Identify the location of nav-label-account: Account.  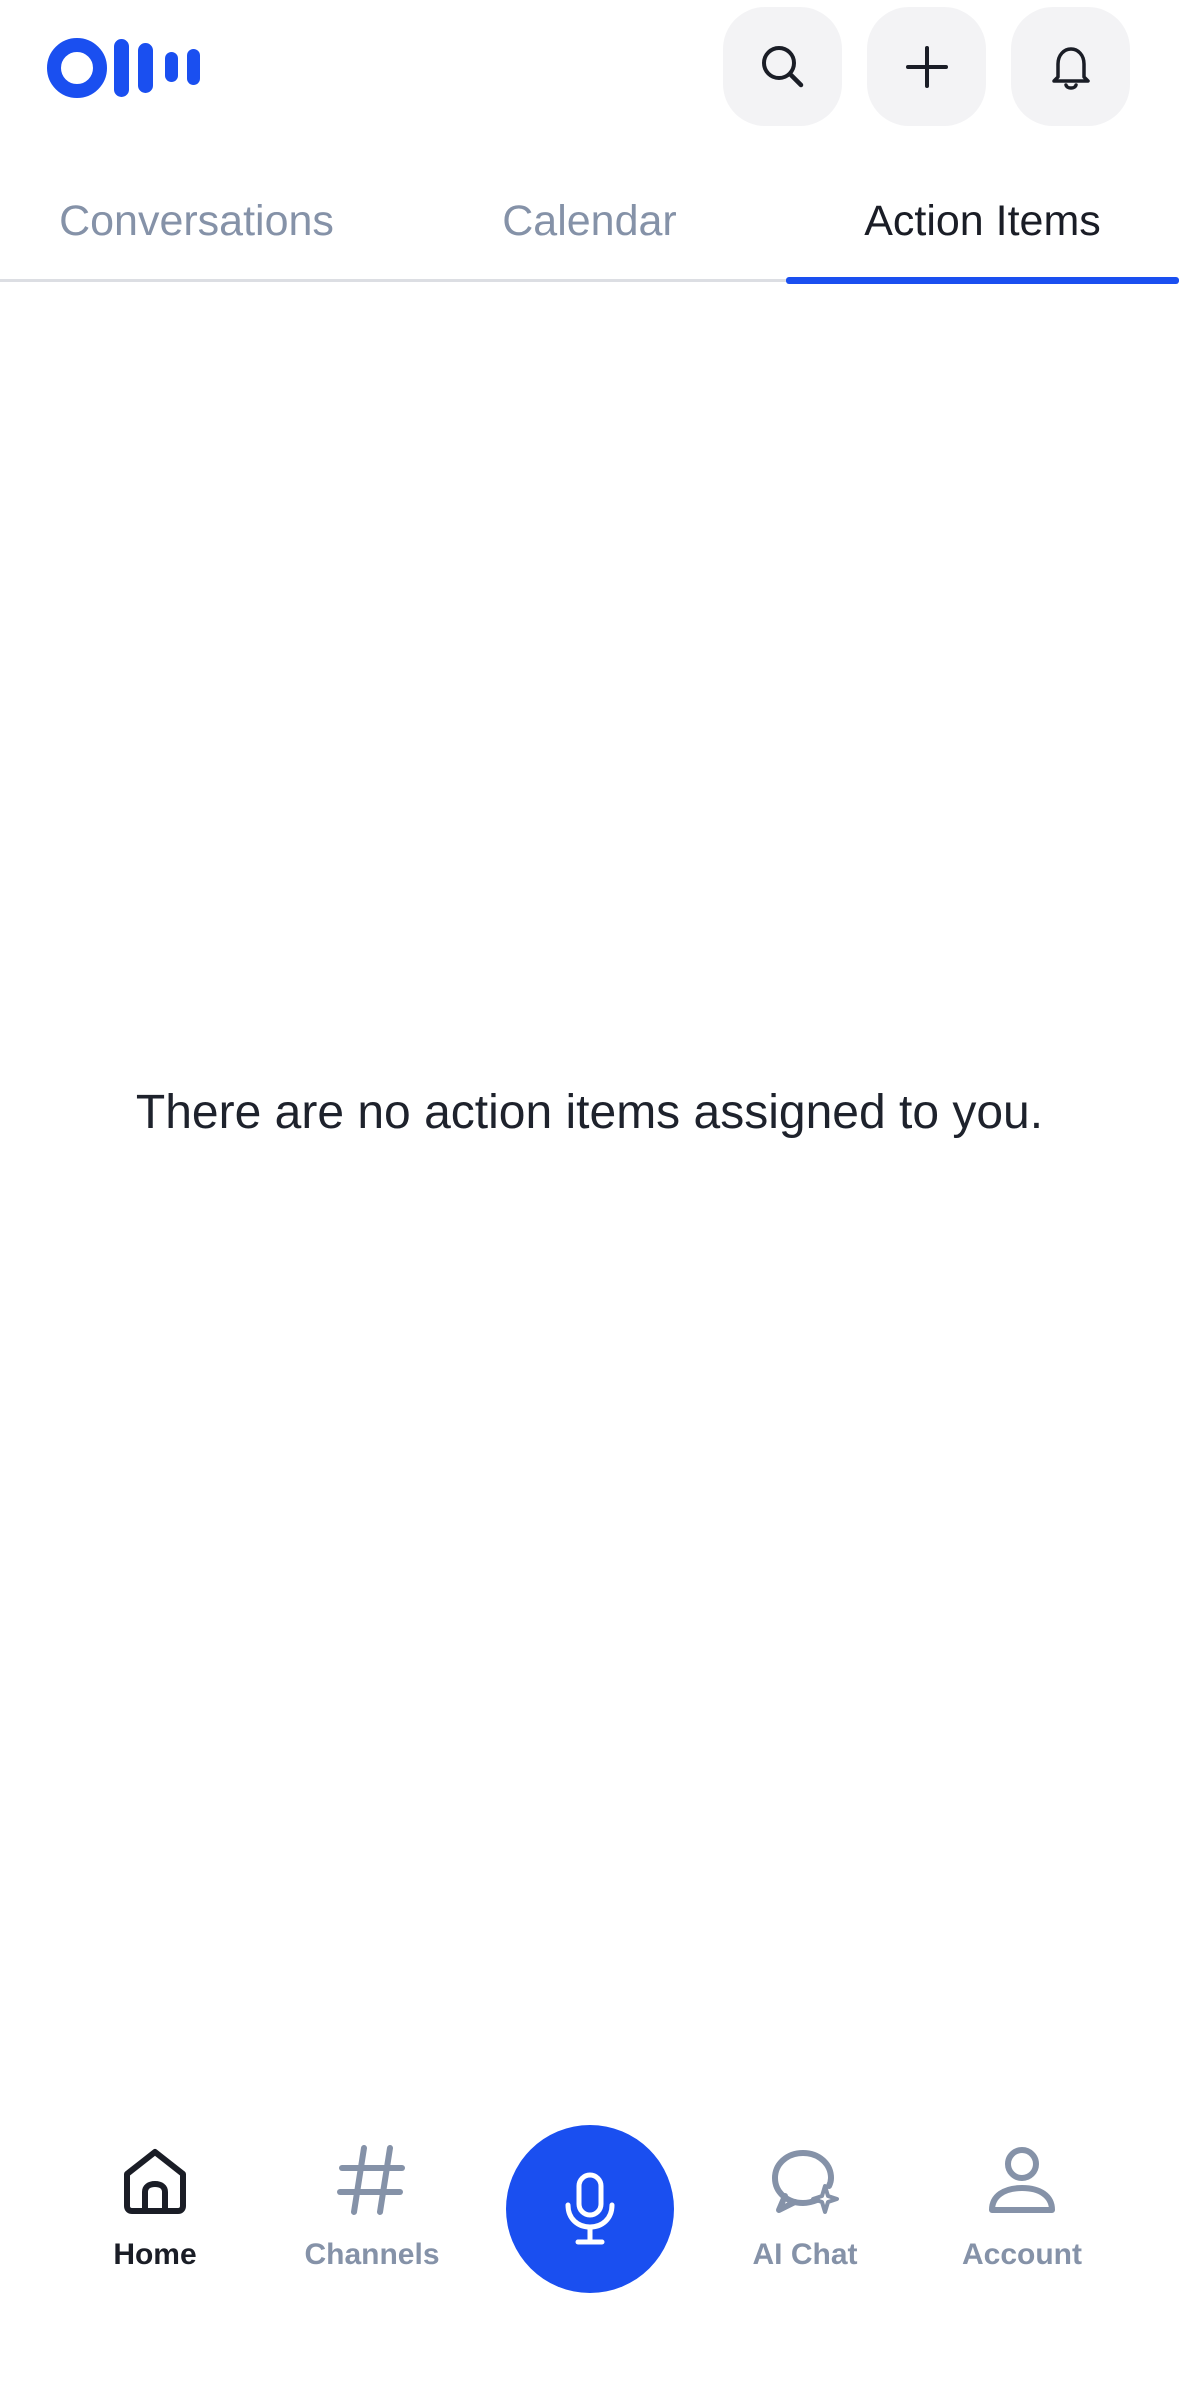
(1022, 2254).